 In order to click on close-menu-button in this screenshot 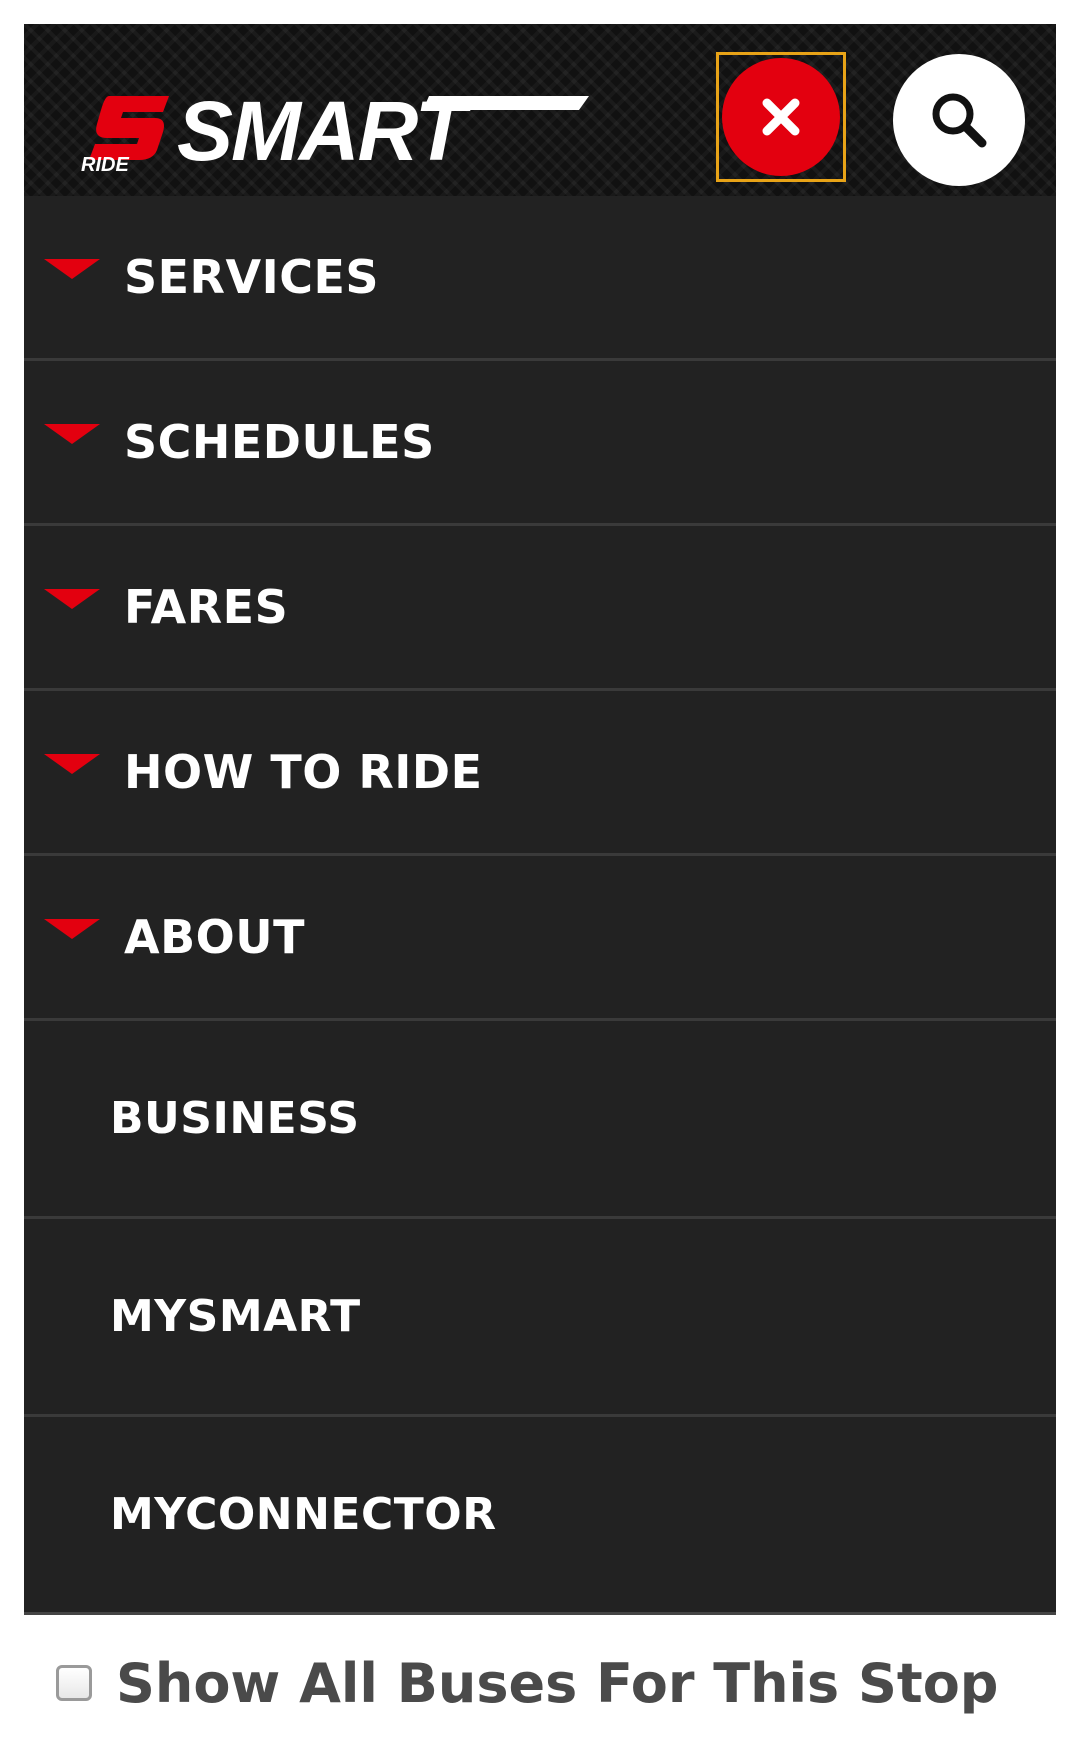, I will do `click(781, 117)`.